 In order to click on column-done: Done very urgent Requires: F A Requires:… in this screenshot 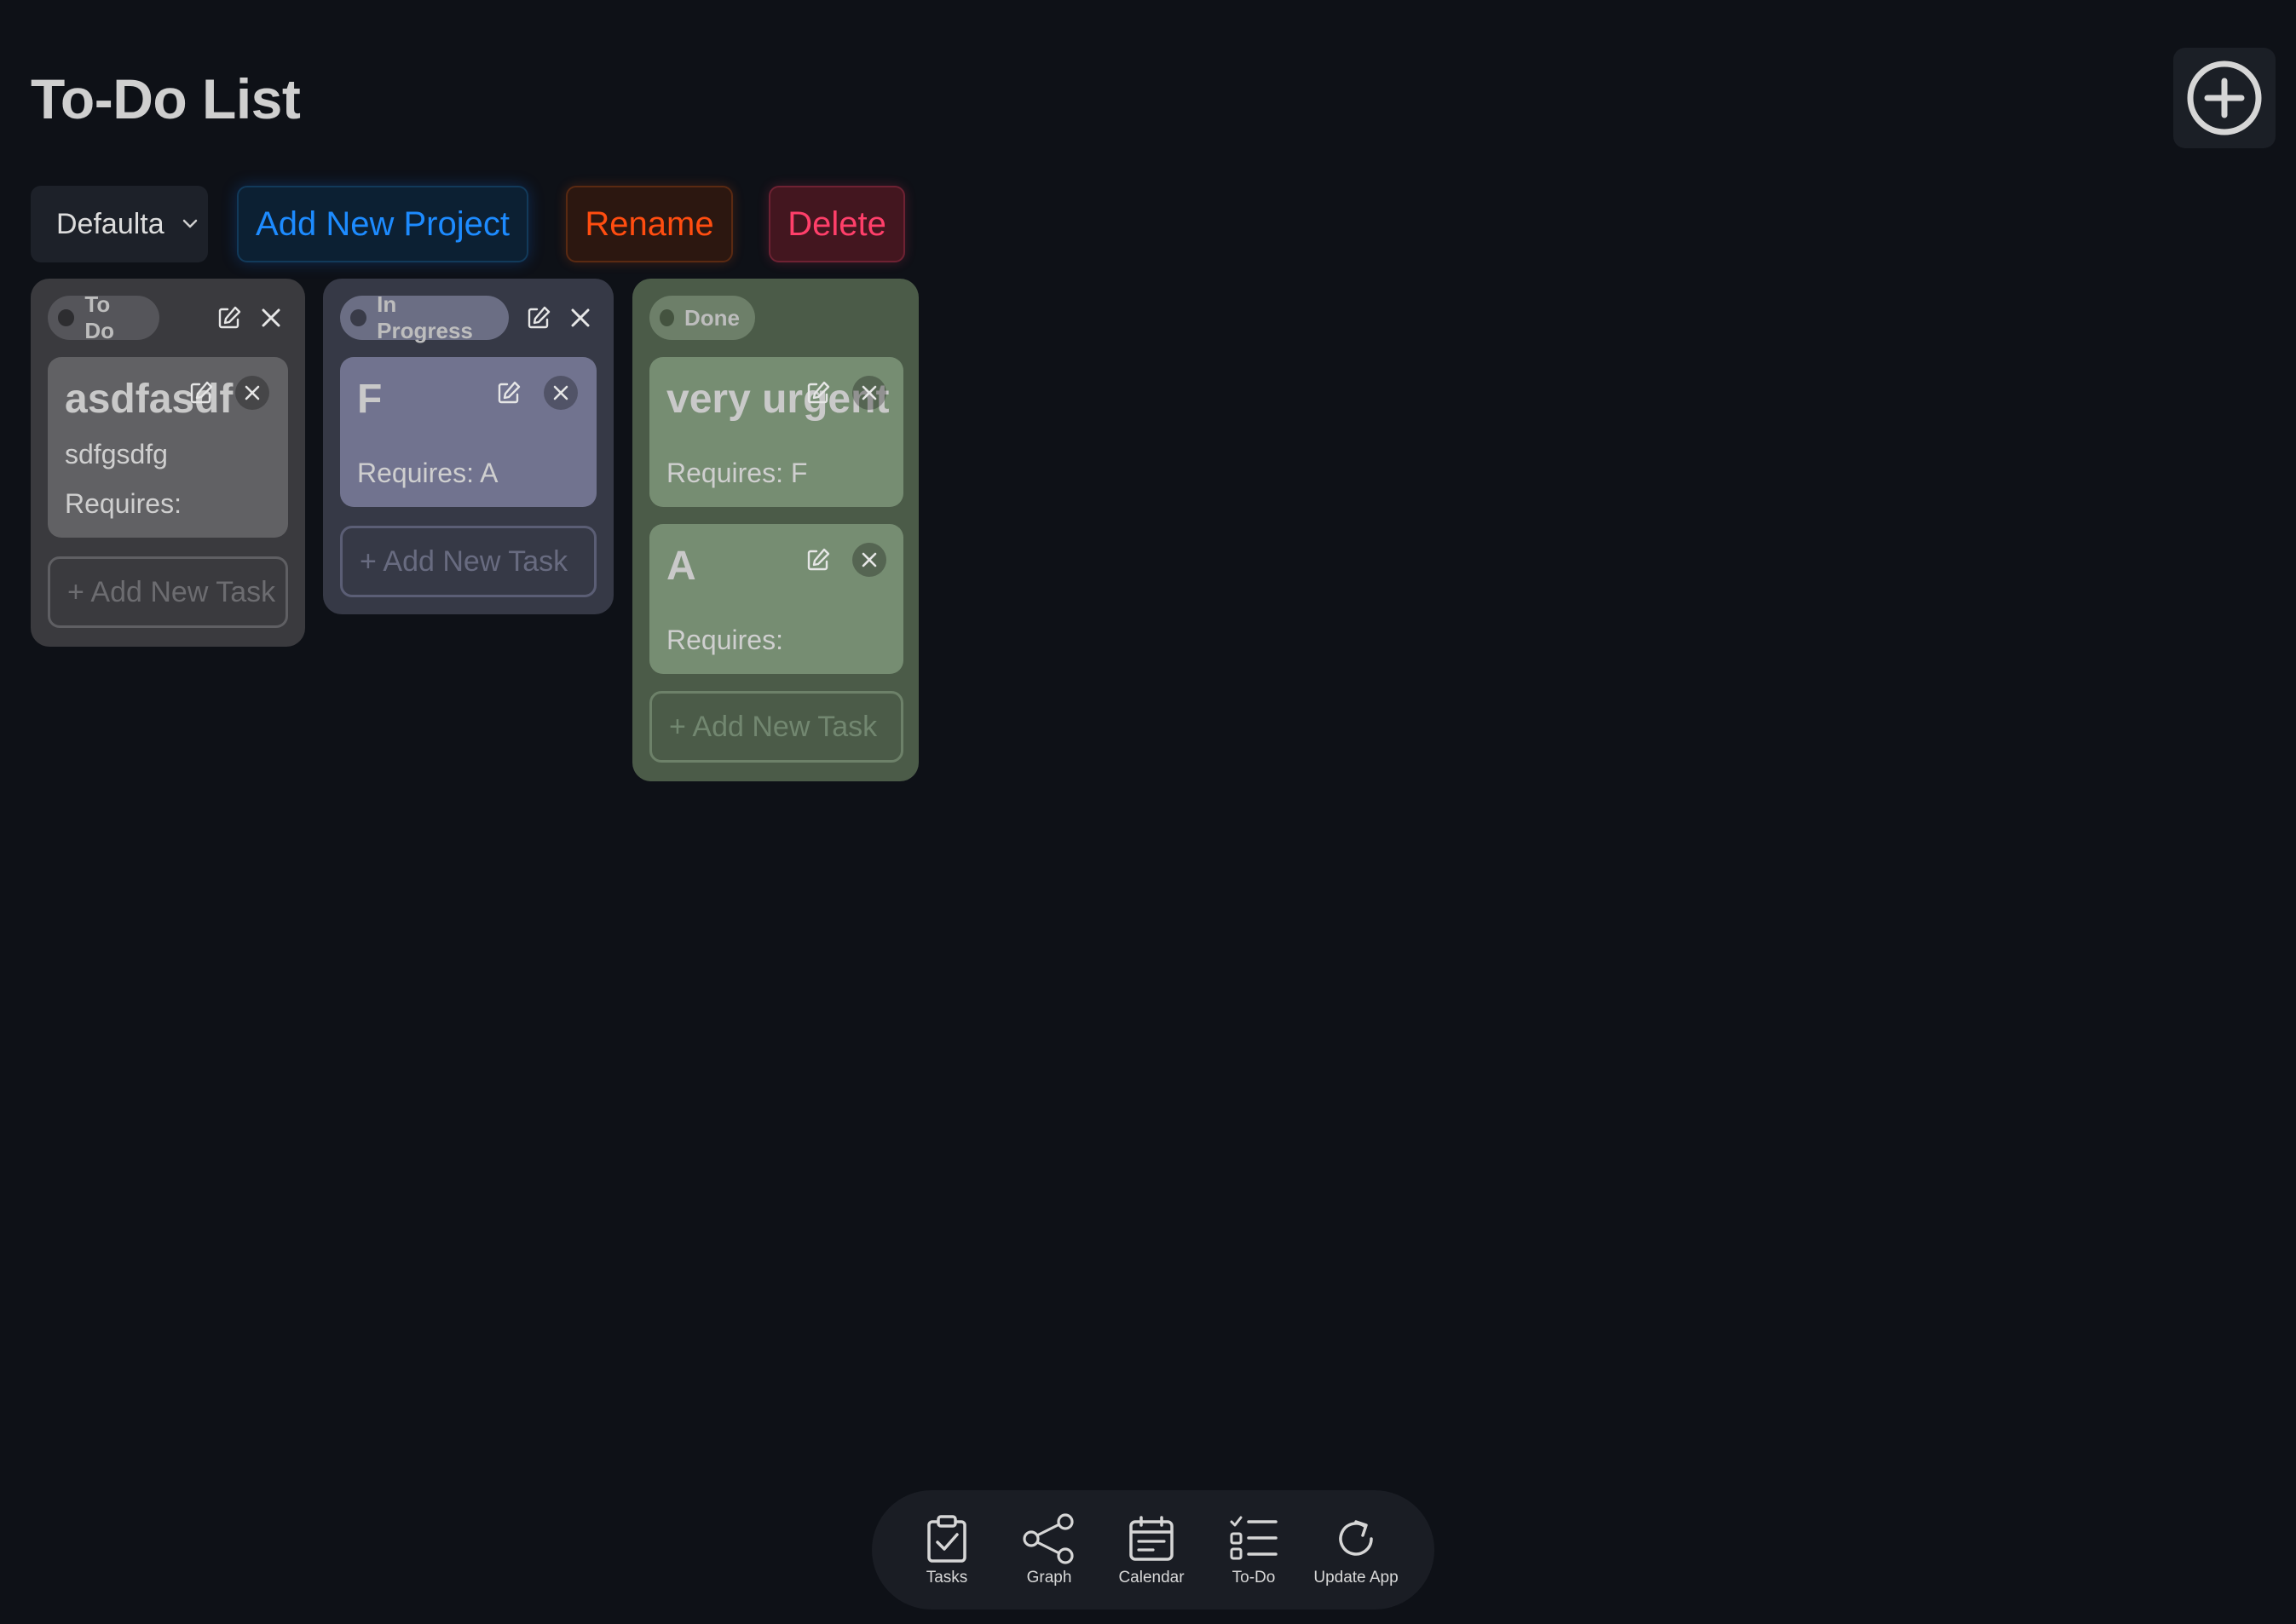, I will do `click(775, 530)`.